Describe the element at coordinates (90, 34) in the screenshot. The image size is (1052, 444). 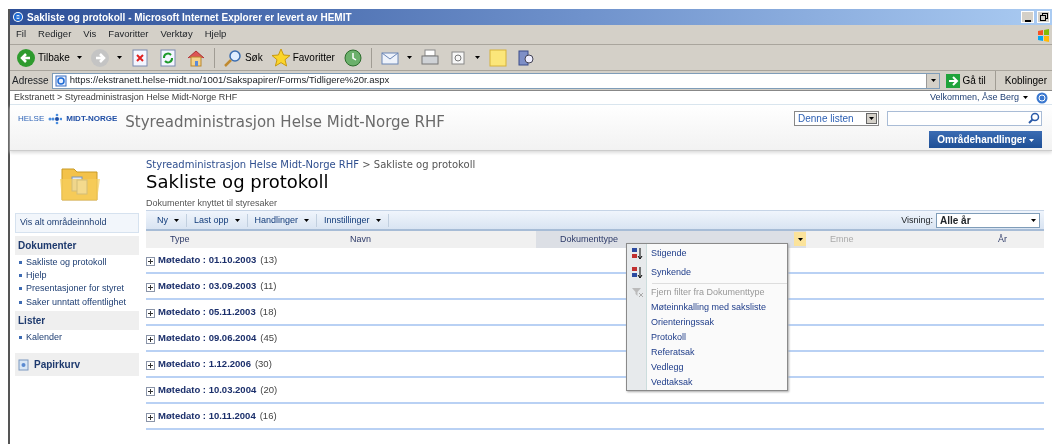
I see `menu-item: Vis` at that location.